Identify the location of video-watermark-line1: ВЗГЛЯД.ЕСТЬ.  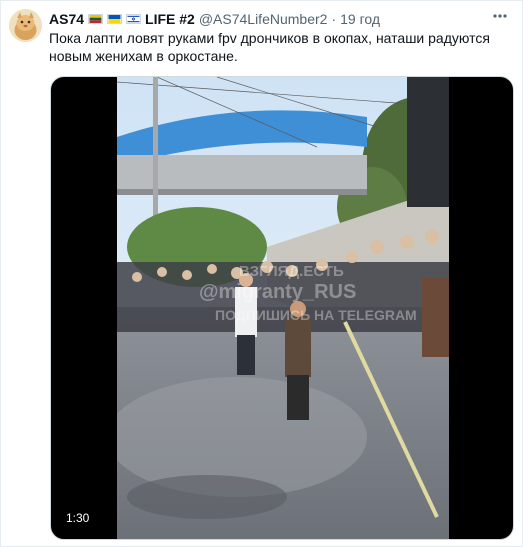
(291, 271).